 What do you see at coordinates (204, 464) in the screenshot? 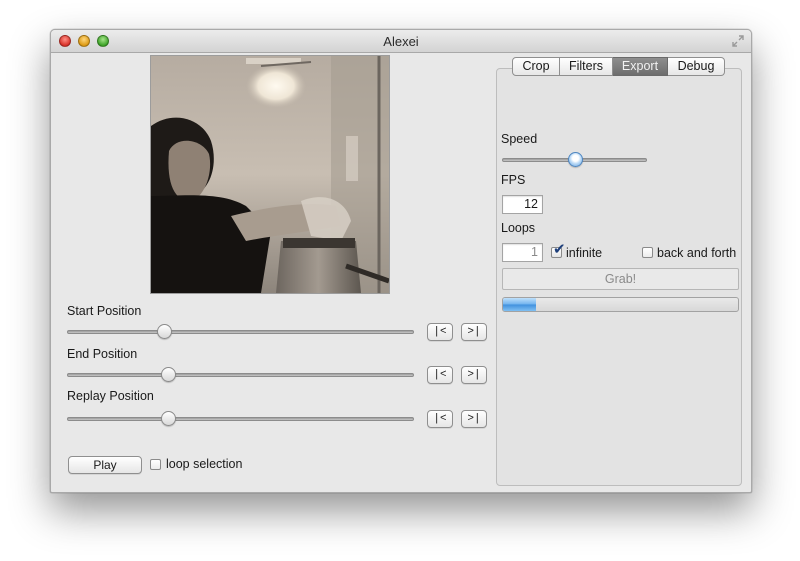
I see `loop-selection-label: loop selection` at bounding box center [204, 464].